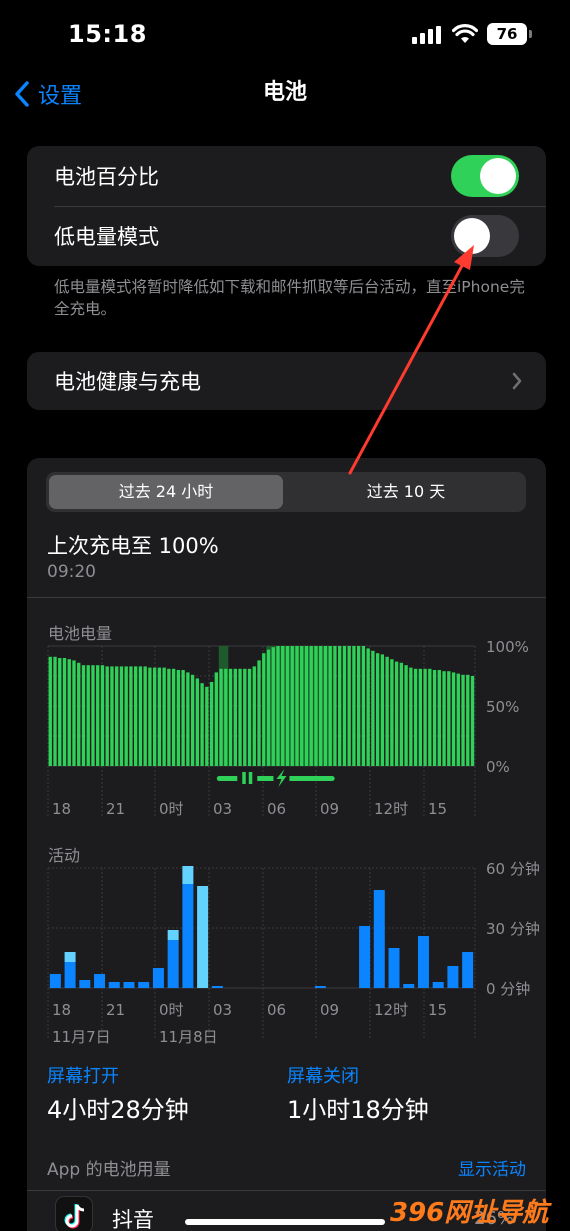 The height and width of the screenshot is (1231, 570). I want to click on divider, so click(286, 1190).